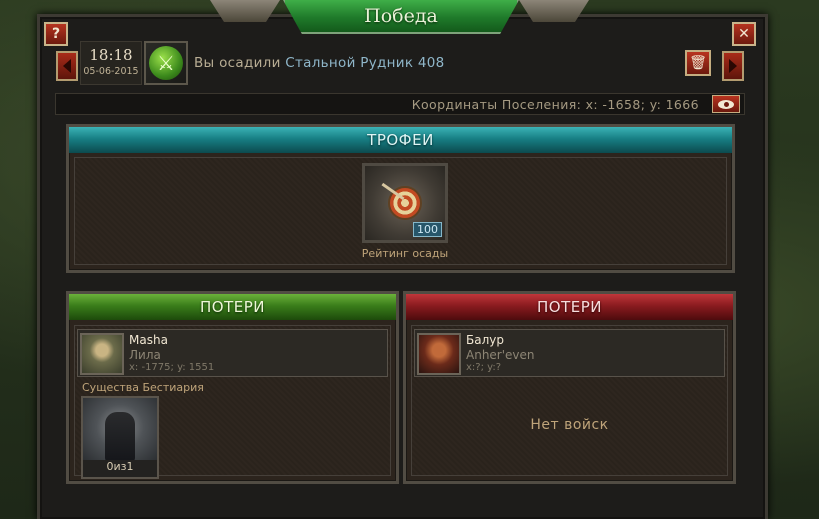 The width and height of the screenshot is (819, 519). What do you see at coordinates (120, 468) in the screenshot?
I see `unit-loss-count: 0из1` at bounding box center [120, 468].